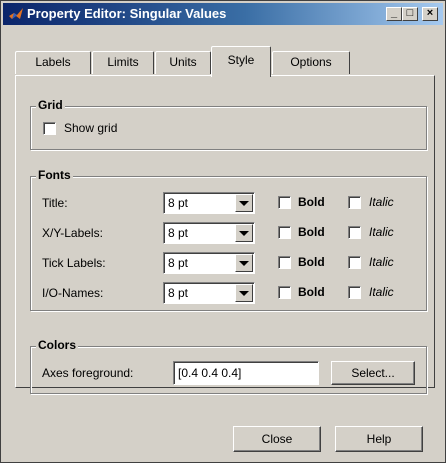 This screenshot has width=446, height=463. What do you see at coordinates (210, 373) in the screenshot?
I see `axes-foreground-value: [0.4 0.4 0.4]` at bounding box center [210, 373].